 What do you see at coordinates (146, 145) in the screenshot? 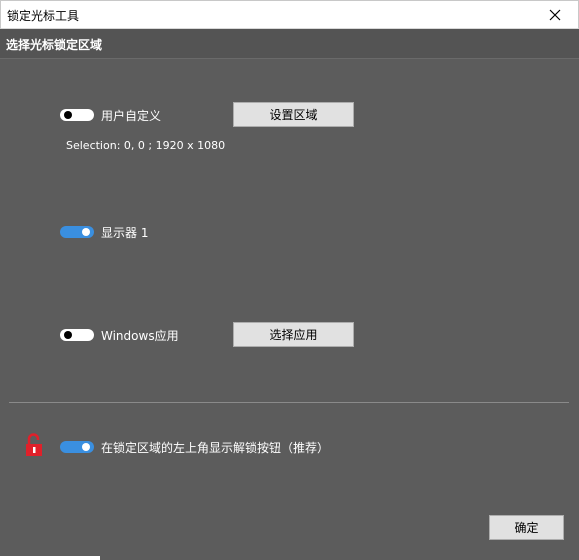
I see `selection-text: Selection: 0, 0 ; 1920 x 1080` at bounding box center [146, 145].